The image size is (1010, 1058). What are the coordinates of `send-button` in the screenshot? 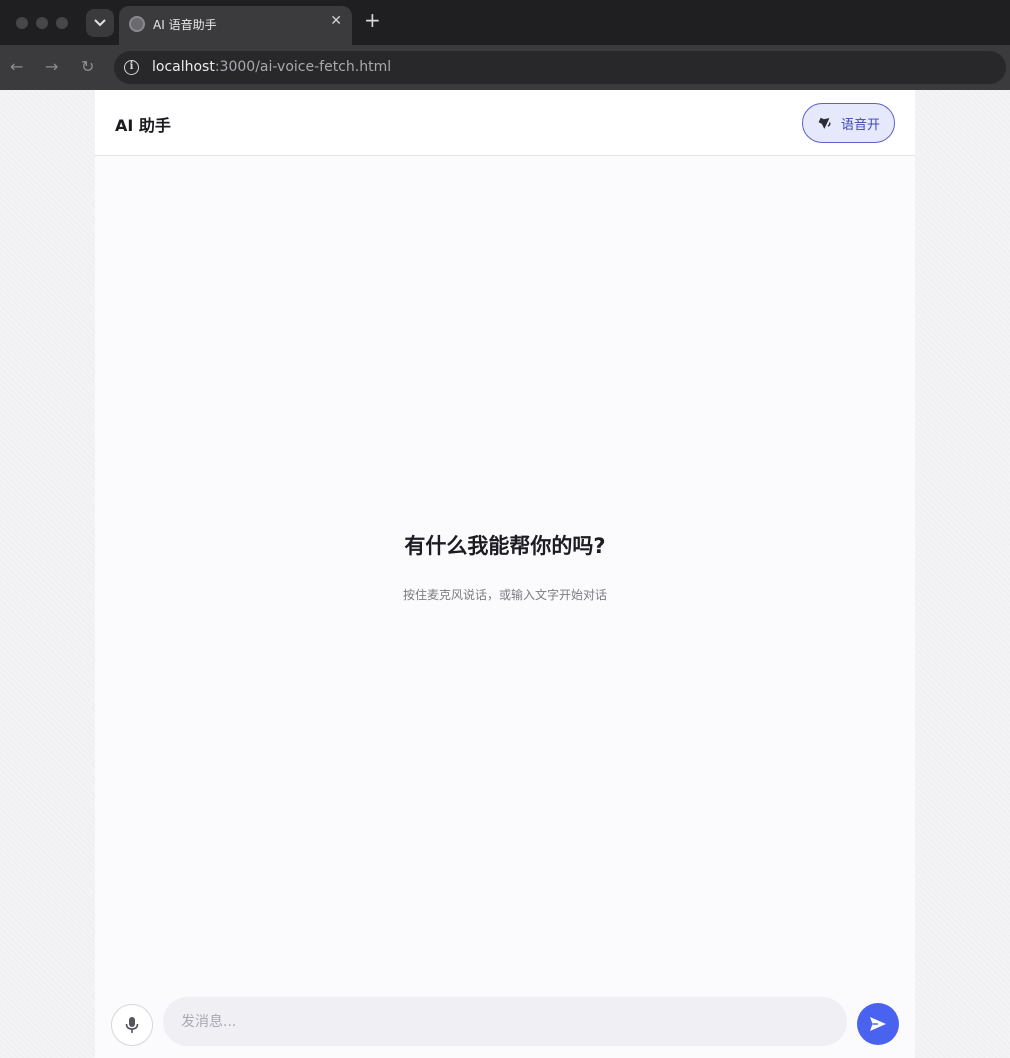 It's located at (878, 1024).